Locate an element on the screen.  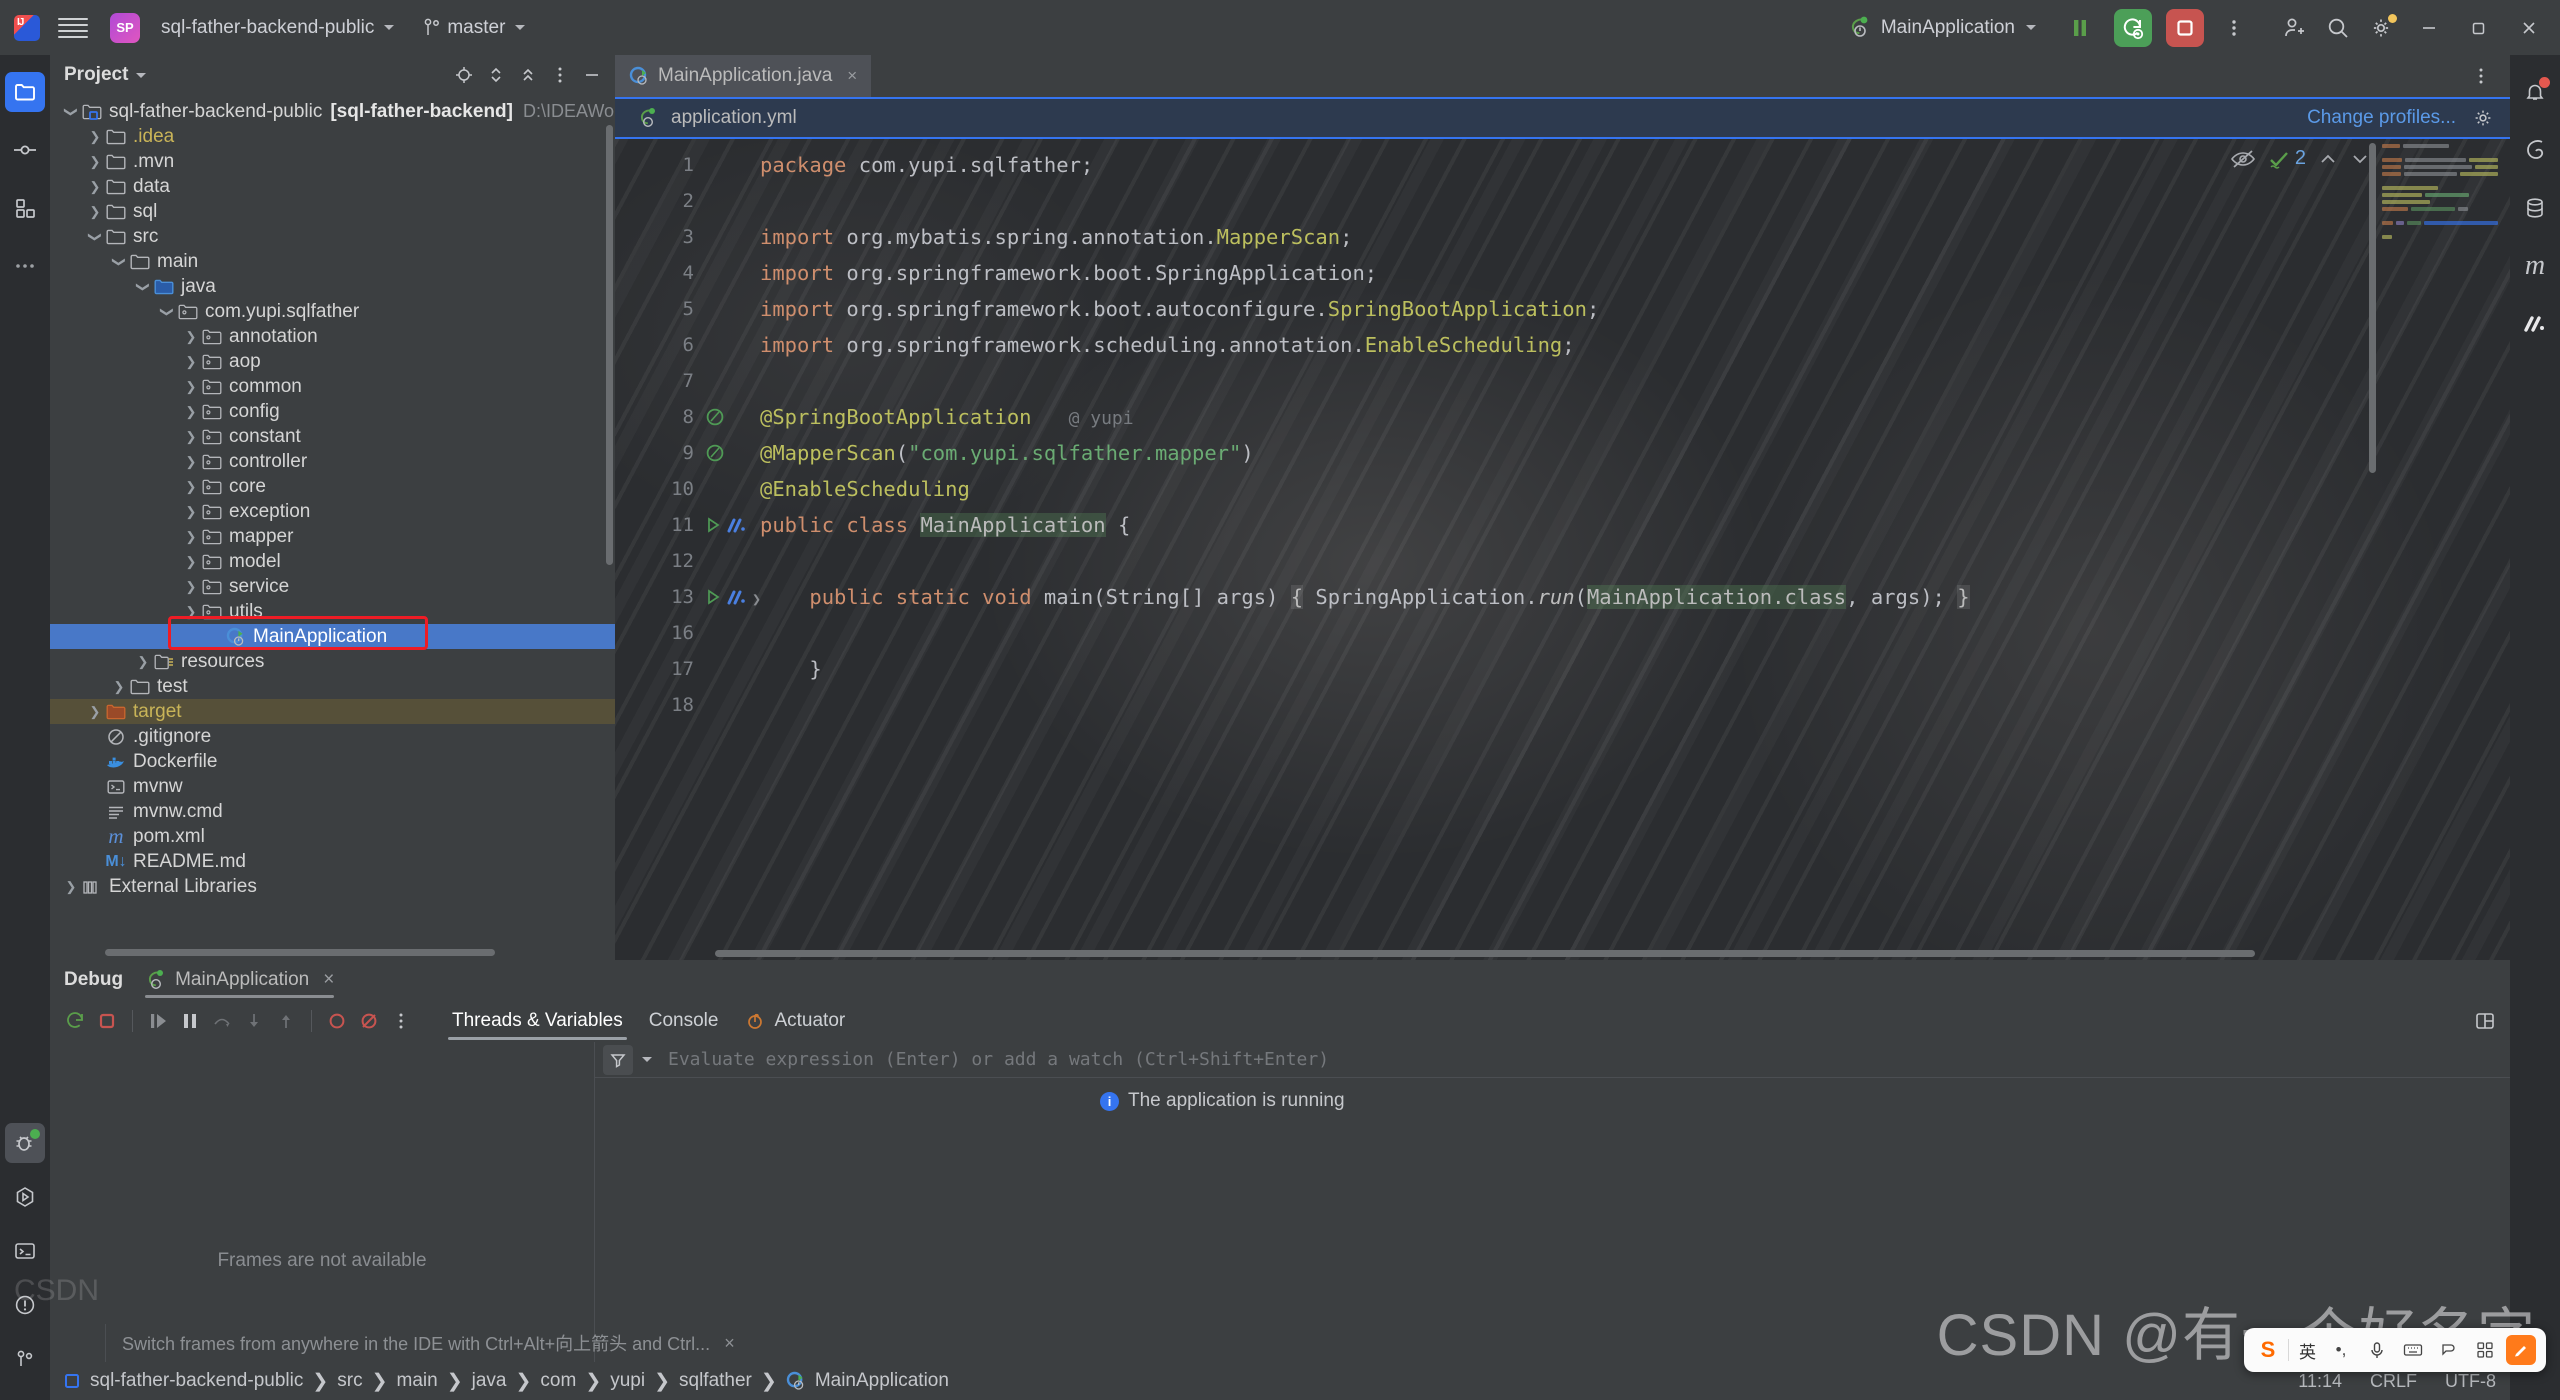
breadcrumb-item: java is located at coordinates (489, 1381).